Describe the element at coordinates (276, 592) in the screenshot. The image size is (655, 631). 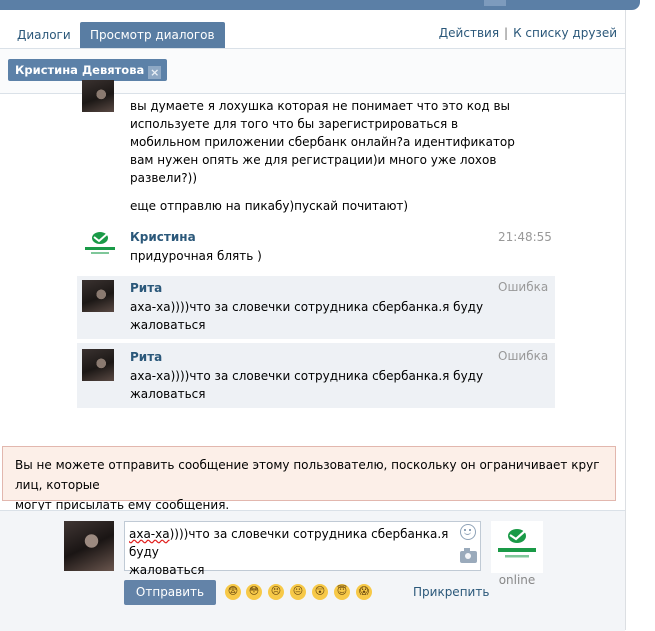
I see `emoji-icon: 😣` at that location.